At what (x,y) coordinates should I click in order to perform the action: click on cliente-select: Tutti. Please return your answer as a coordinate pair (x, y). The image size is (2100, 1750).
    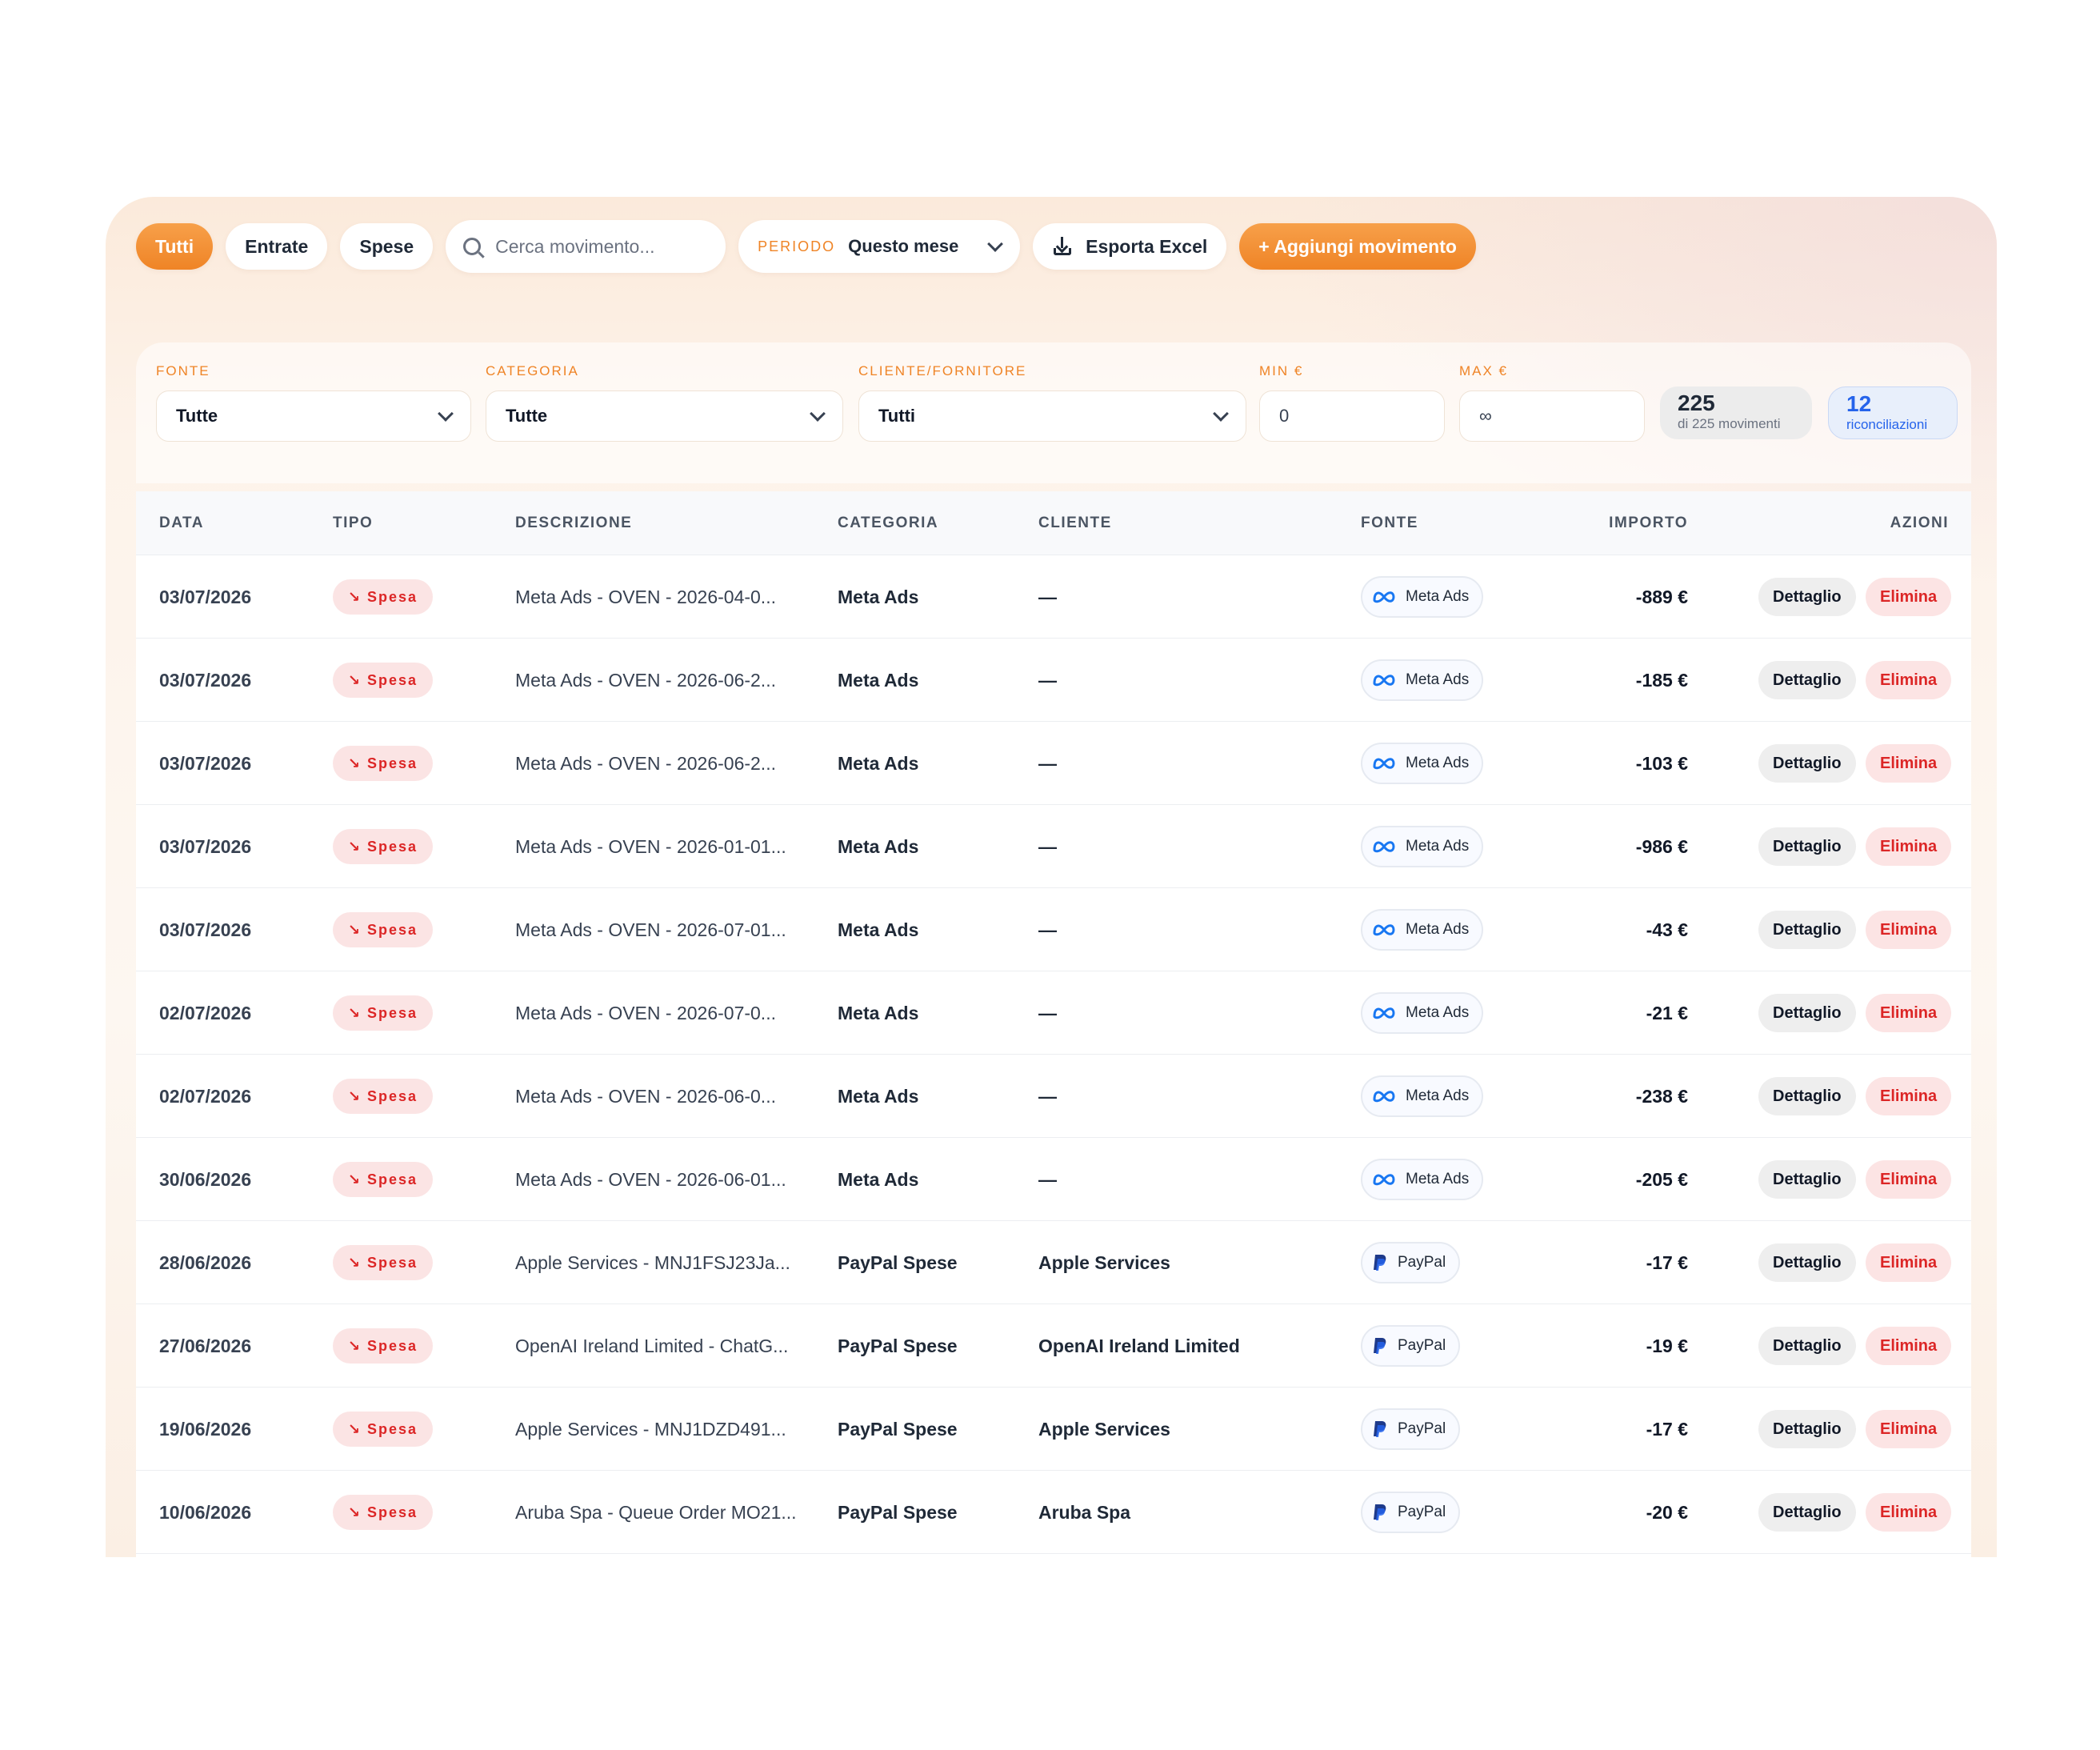
    Looking at the image, I should click on (1052, 416).